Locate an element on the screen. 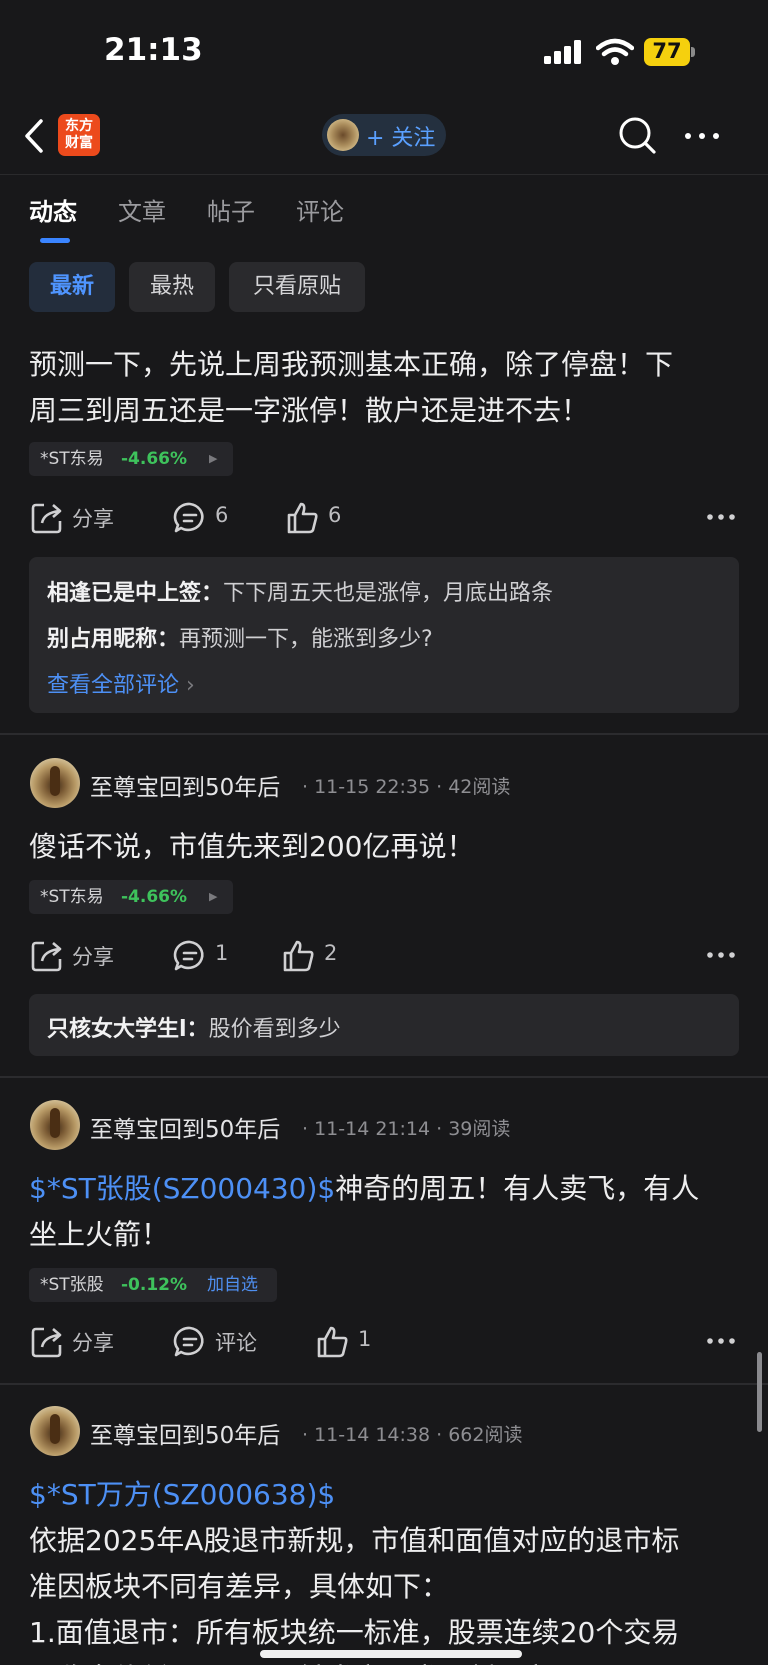  app-logo: 东方 财富 is located at coordinates (79, 135).